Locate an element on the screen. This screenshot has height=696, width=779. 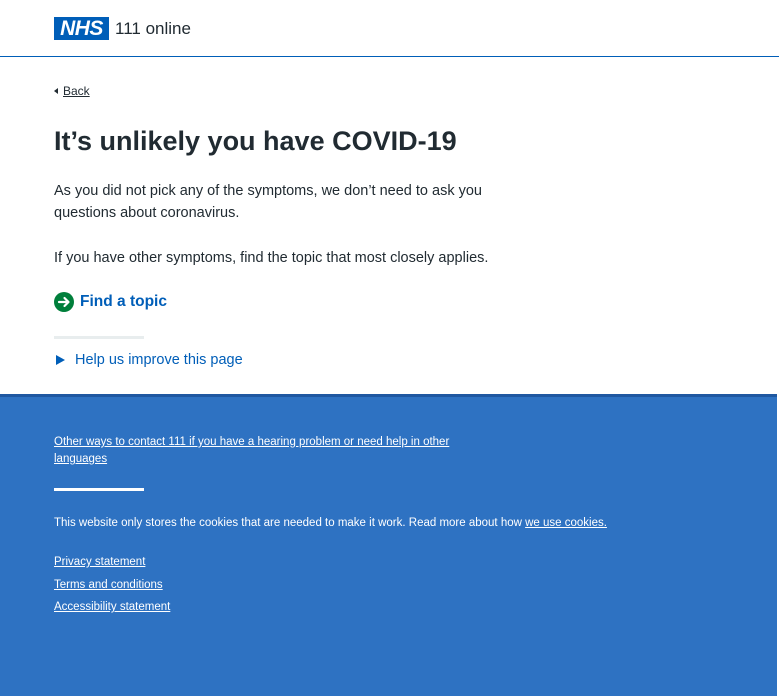
page-title: It’s unlikely you have COVID-19 is located at coordinates (255, 141).